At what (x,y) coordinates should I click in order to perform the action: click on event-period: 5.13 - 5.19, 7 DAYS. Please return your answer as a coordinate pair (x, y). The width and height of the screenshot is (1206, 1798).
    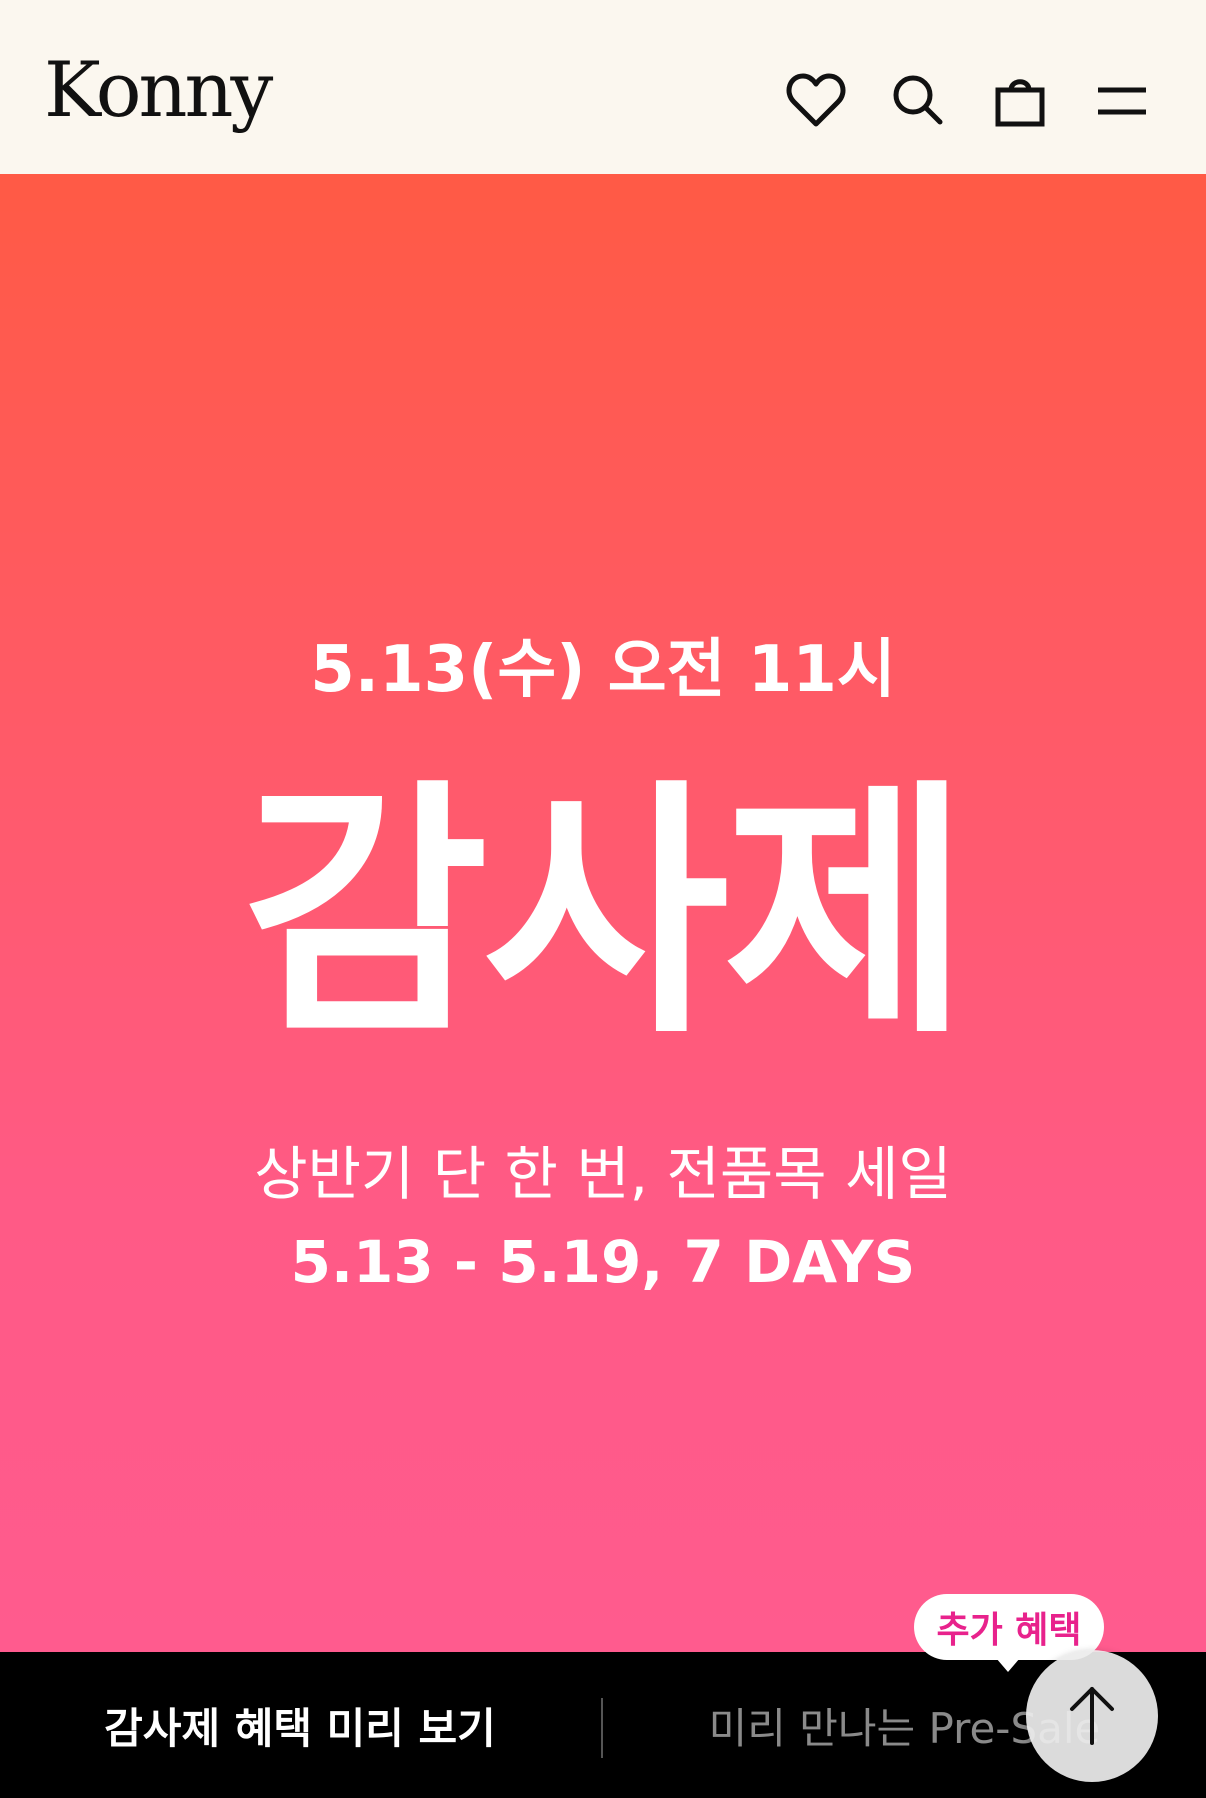
    Looking at the image, I should click on (603, 1262).